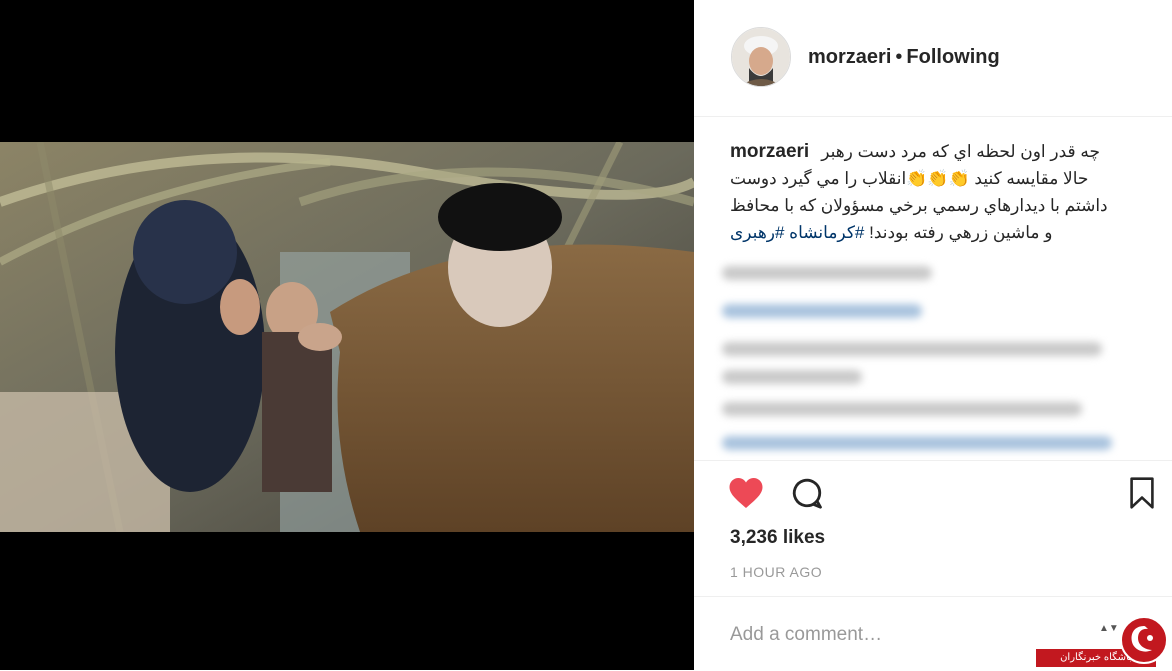  What do you see at coordinates (797, 232) in the screenshot?
I see `caption-hashtags: #کرمانشاه #رهبری` at bounding box center [797, 232].